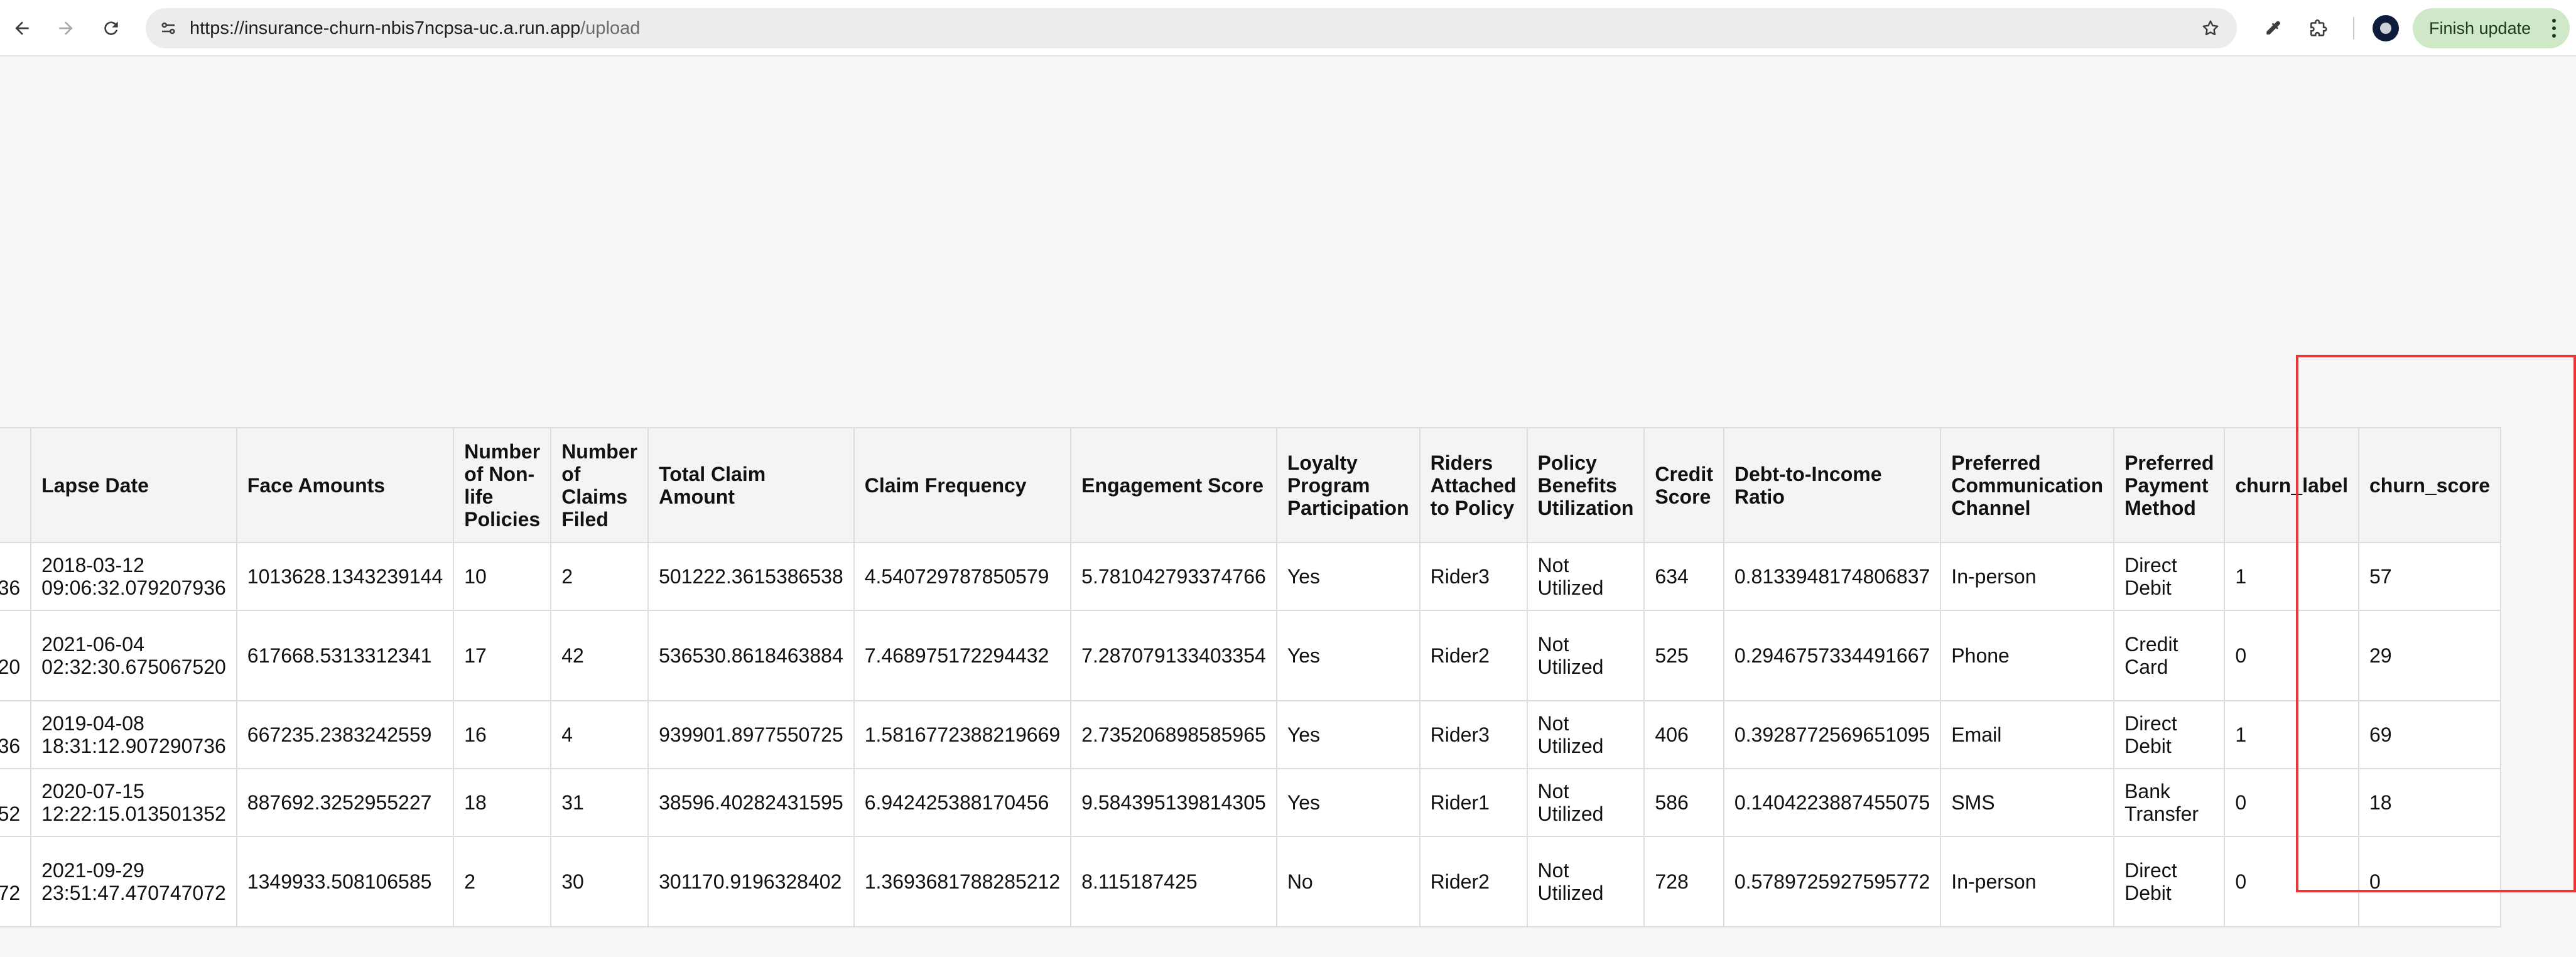 The height and width of the screenshot is (957, 2576). I want to click on finish-update-button: Finish update, so click(2492, 28).